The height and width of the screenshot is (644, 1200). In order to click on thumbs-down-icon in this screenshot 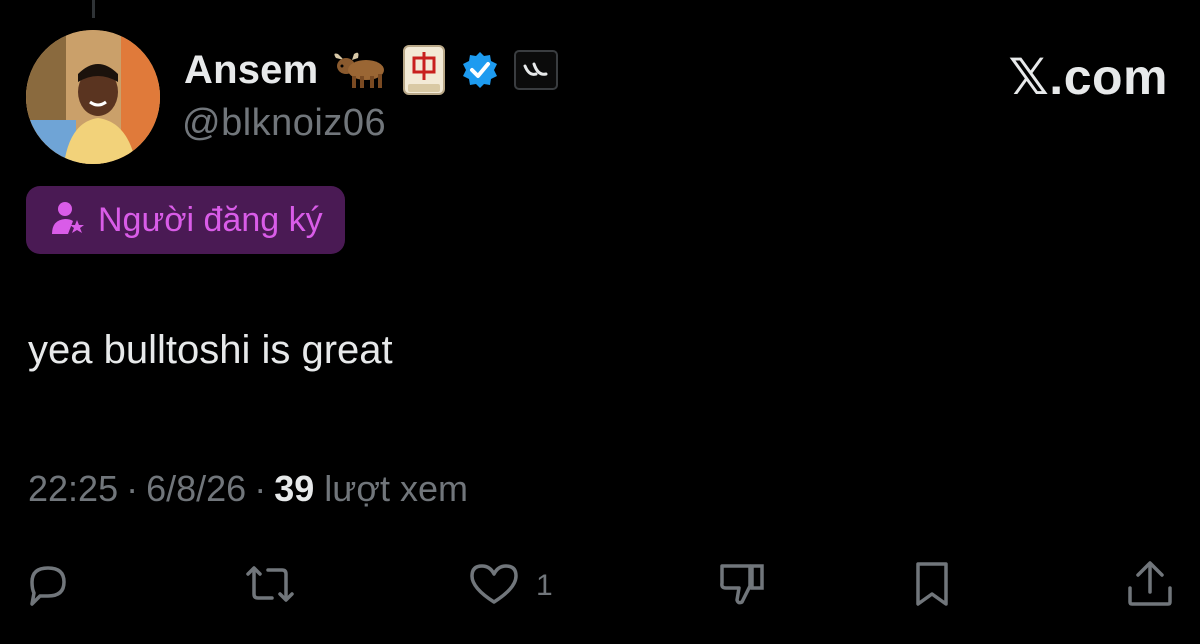, I will do `click(742, 586)`.